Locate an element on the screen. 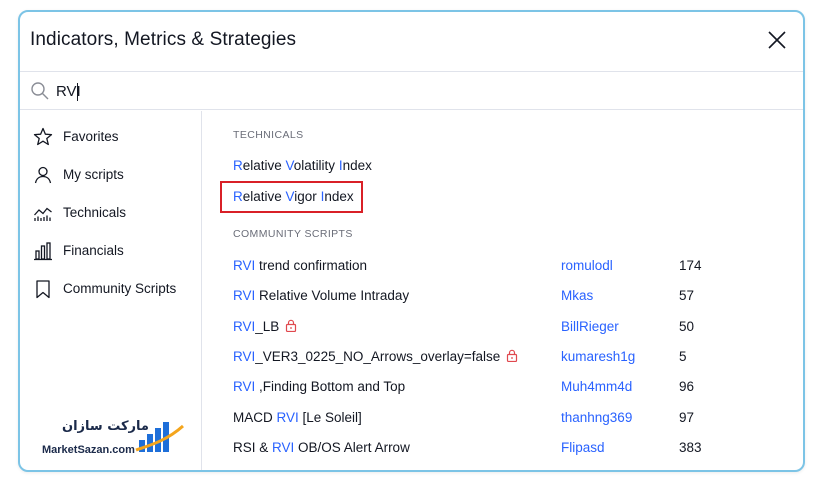 The image size is (823, 482). result-text: RSI & is located at coordinates (253, 447).